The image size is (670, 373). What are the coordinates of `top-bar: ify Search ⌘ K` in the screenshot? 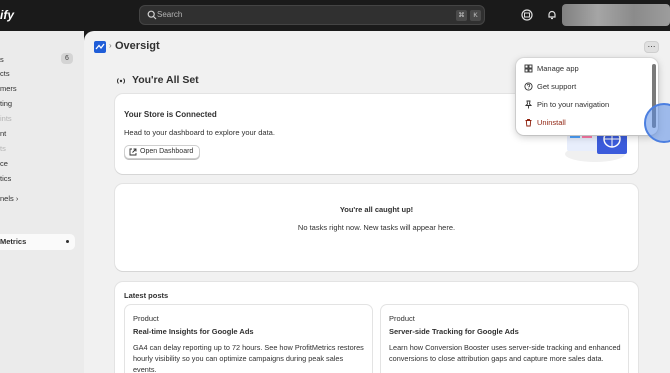 It's located at (335, 15).